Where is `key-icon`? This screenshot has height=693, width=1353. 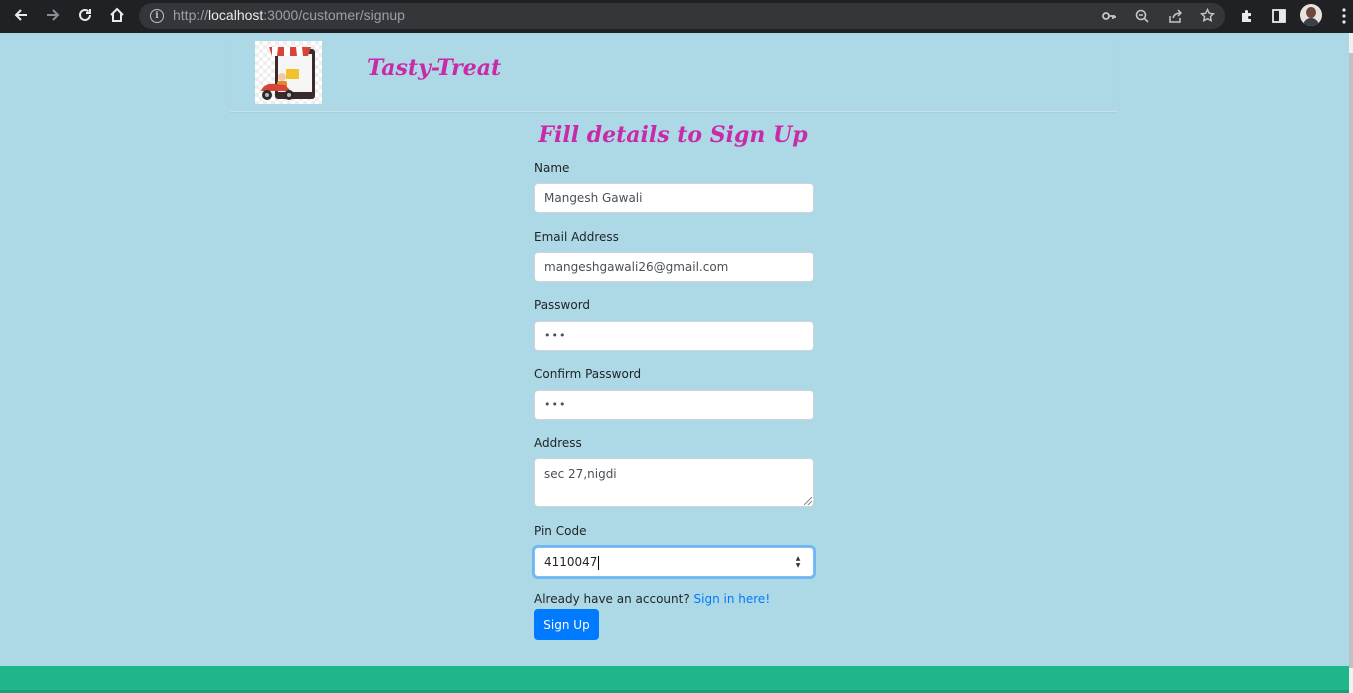
key-icon is located at coordinates (1109, 16).